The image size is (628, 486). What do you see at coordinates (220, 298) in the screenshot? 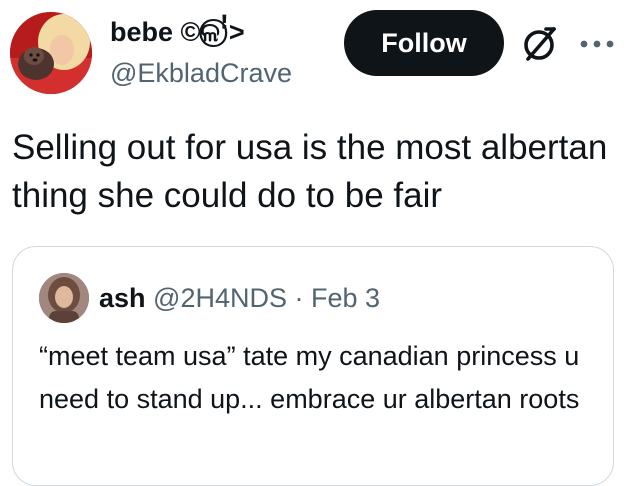
I see `quoted-author-handle: @2H4NDS` at bounding box center [220, 298].